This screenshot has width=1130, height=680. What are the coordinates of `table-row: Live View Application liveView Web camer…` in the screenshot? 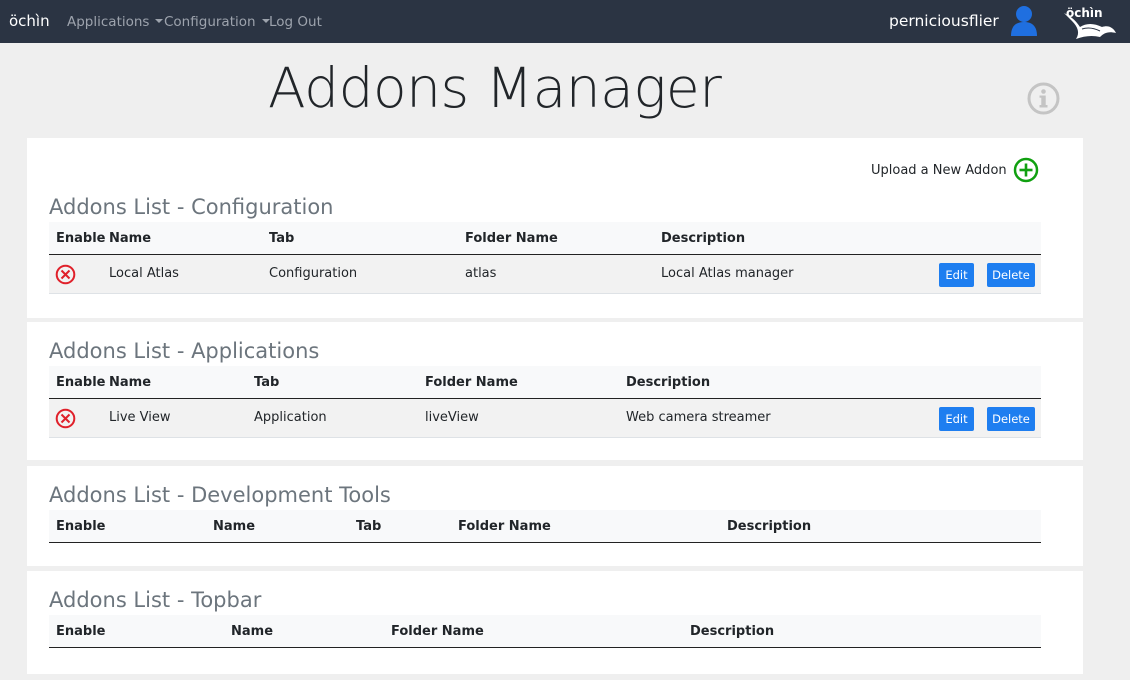 It's located at (545, 418).